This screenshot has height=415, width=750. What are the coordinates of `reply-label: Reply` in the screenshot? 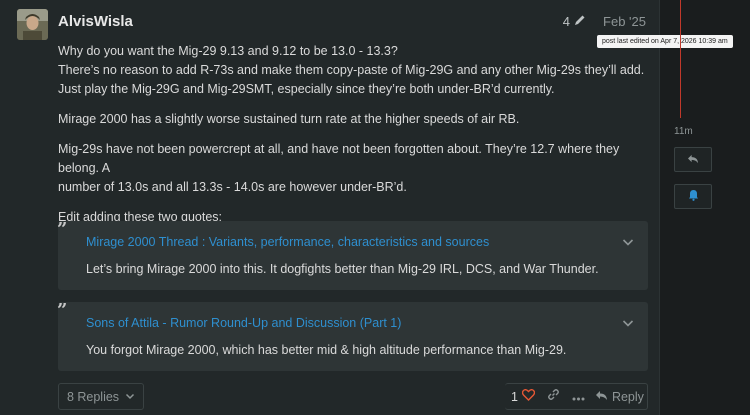 It's located at (627, 396).